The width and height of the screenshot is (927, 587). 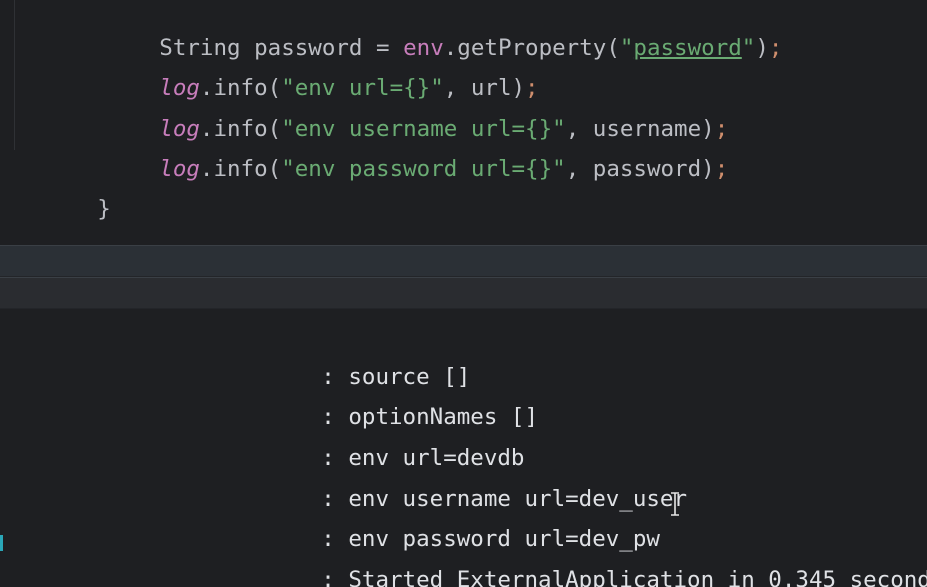 What do you see at coordinates (1, 543) in the screenshot?
I see `scroll-marker` at bounding box center [1, 543].